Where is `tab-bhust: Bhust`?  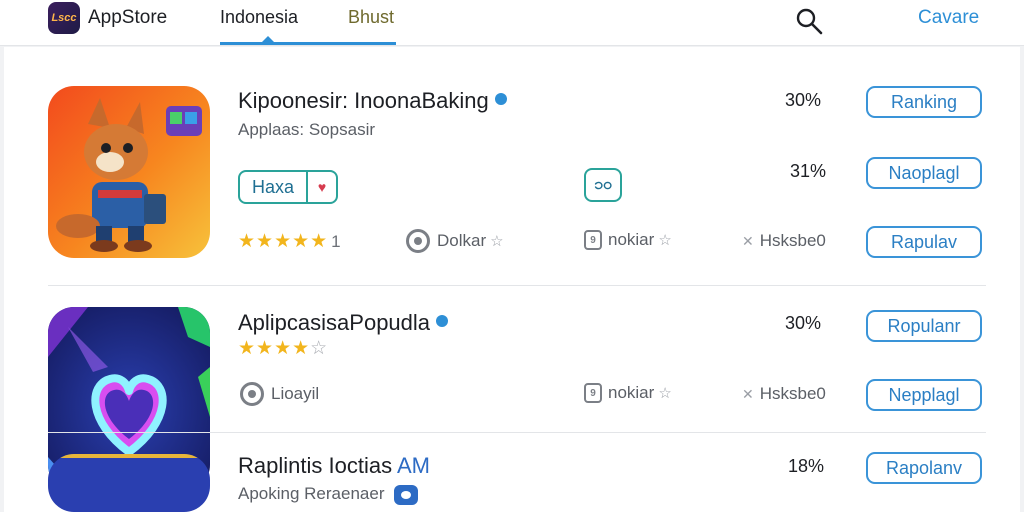 tab-bhust: Bhust is located at coordinates (371, 17).